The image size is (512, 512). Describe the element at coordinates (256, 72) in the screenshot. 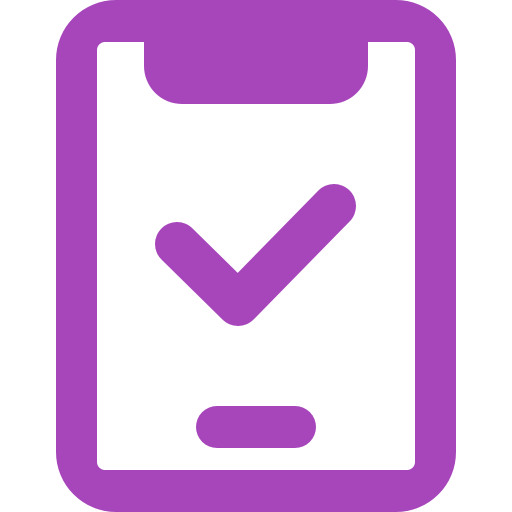

I see `device-notch` at that location.